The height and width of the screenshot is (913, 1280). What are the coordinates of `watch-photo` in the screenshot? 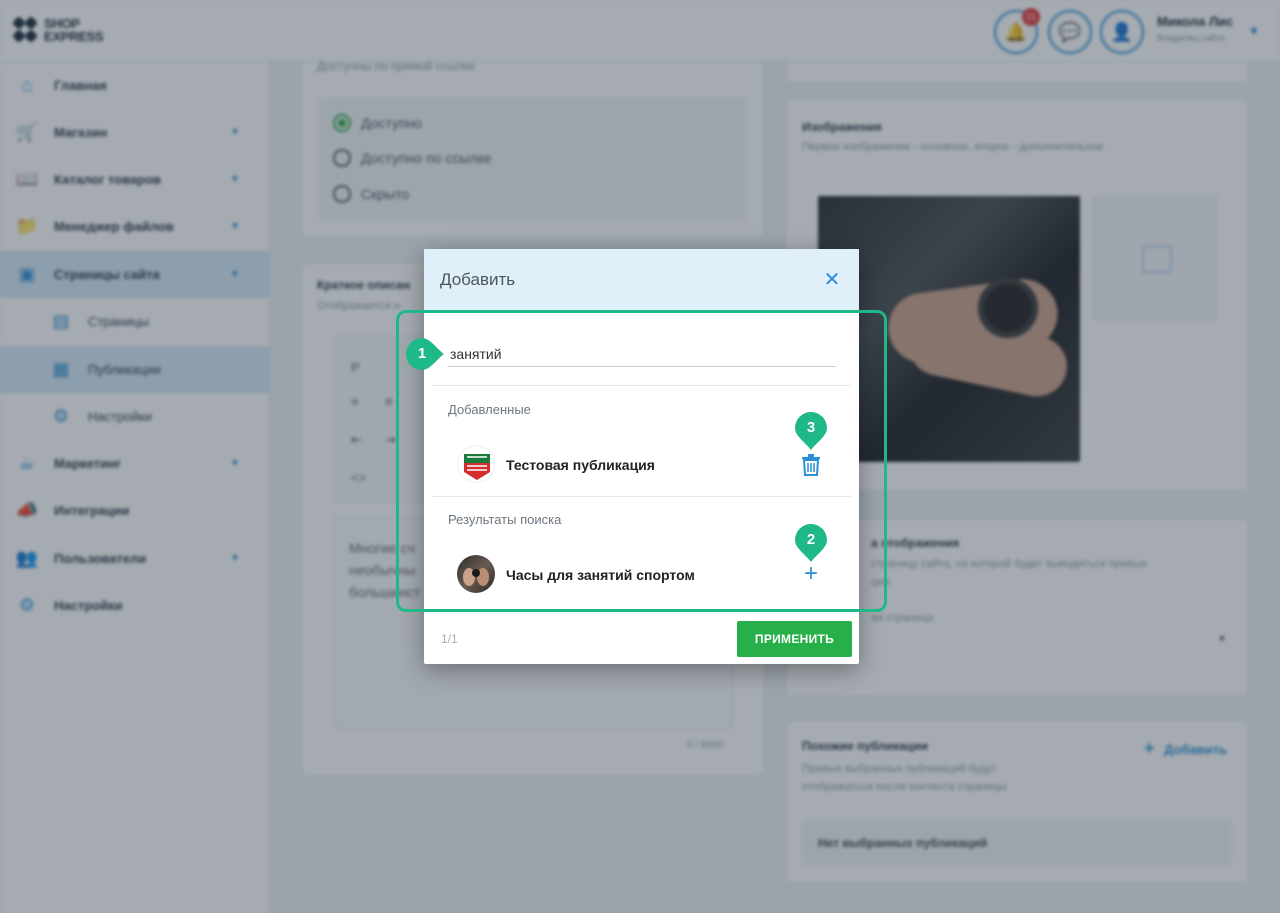 It's located at (476, 574).